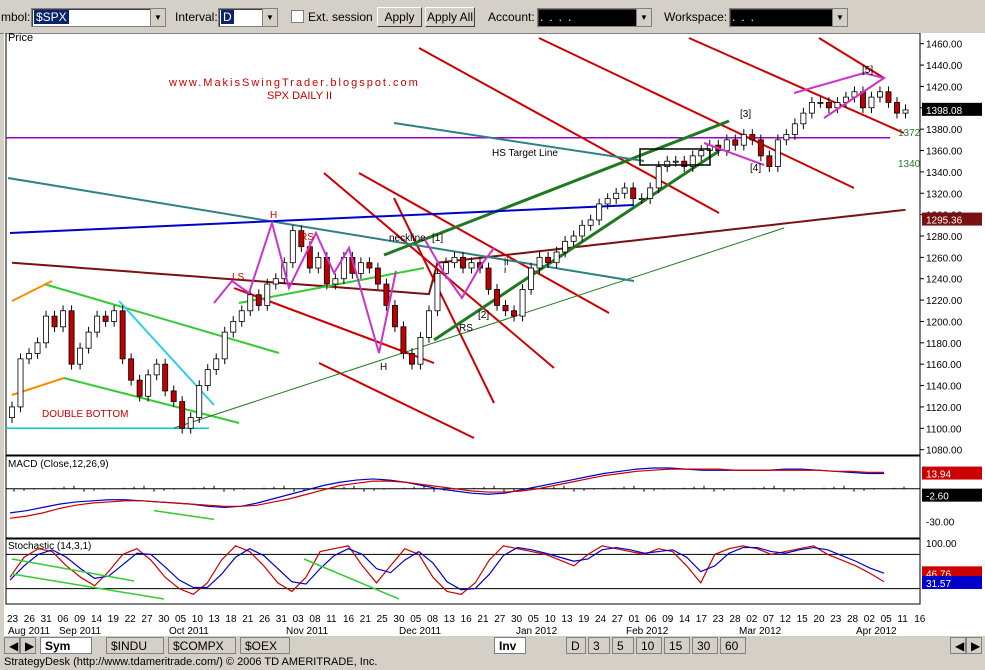 The width and height of the screenshot is (985, 670). Describe the element at coordinates (944, 45) in the screenshot. I see `price-tick-label: 1460.00` at that location.